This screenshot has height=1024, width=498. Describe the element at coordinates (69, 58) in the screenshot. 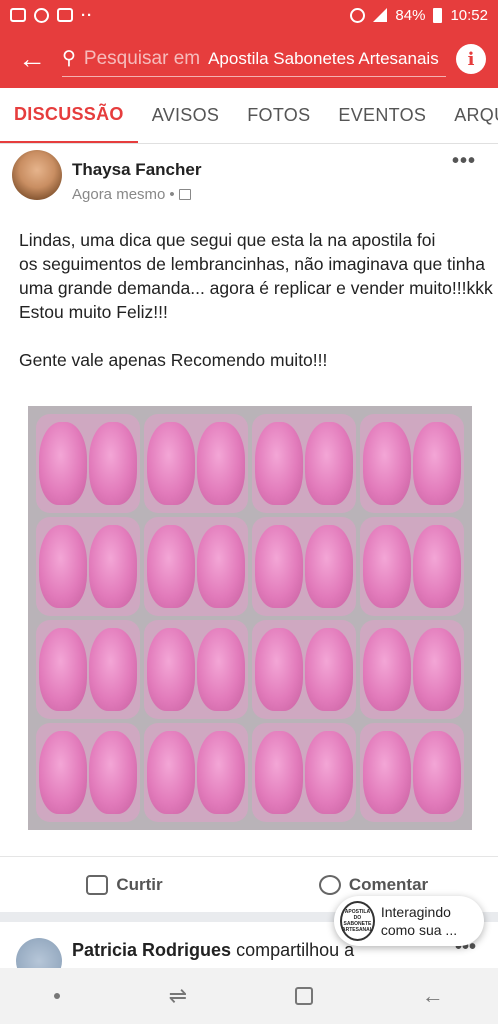

I see `search-icon: ⚲` at that location.